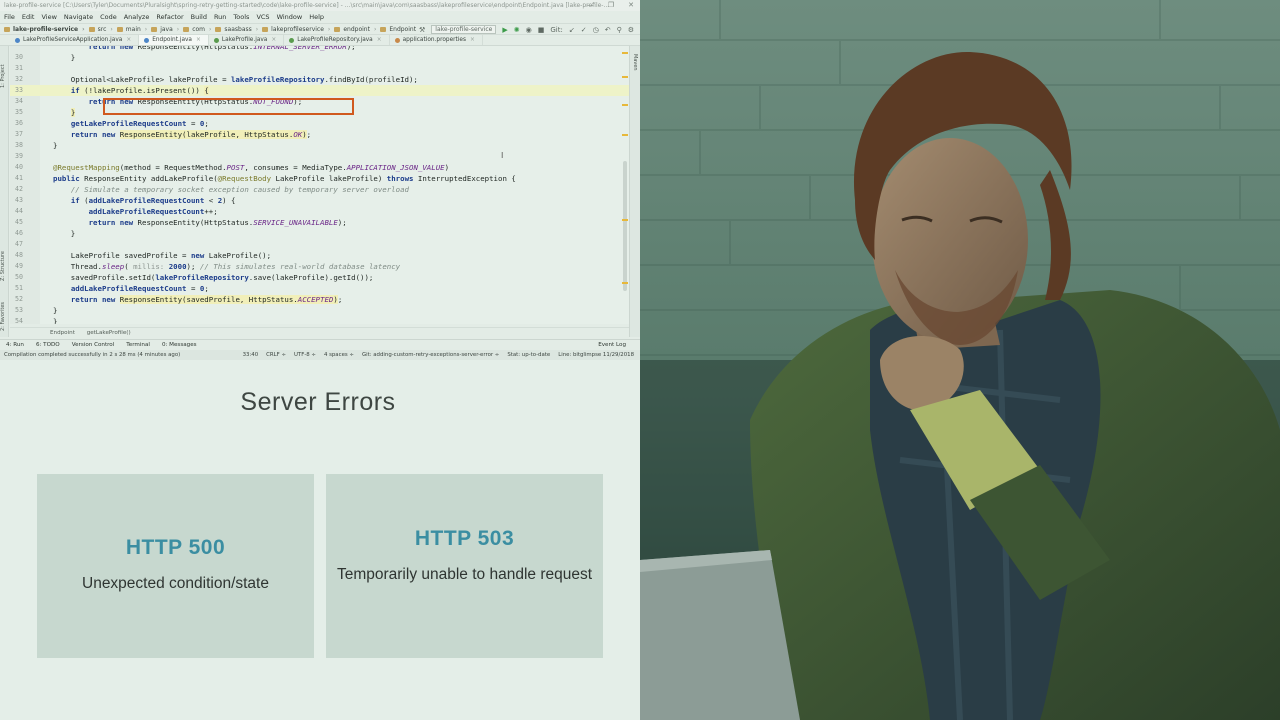 The width and height of the screenshot is (1280, 720). What do you see at coordinates (504, 30) in the screenshot?
I see `run-icon: ▶` at bounding box center [504, 30].